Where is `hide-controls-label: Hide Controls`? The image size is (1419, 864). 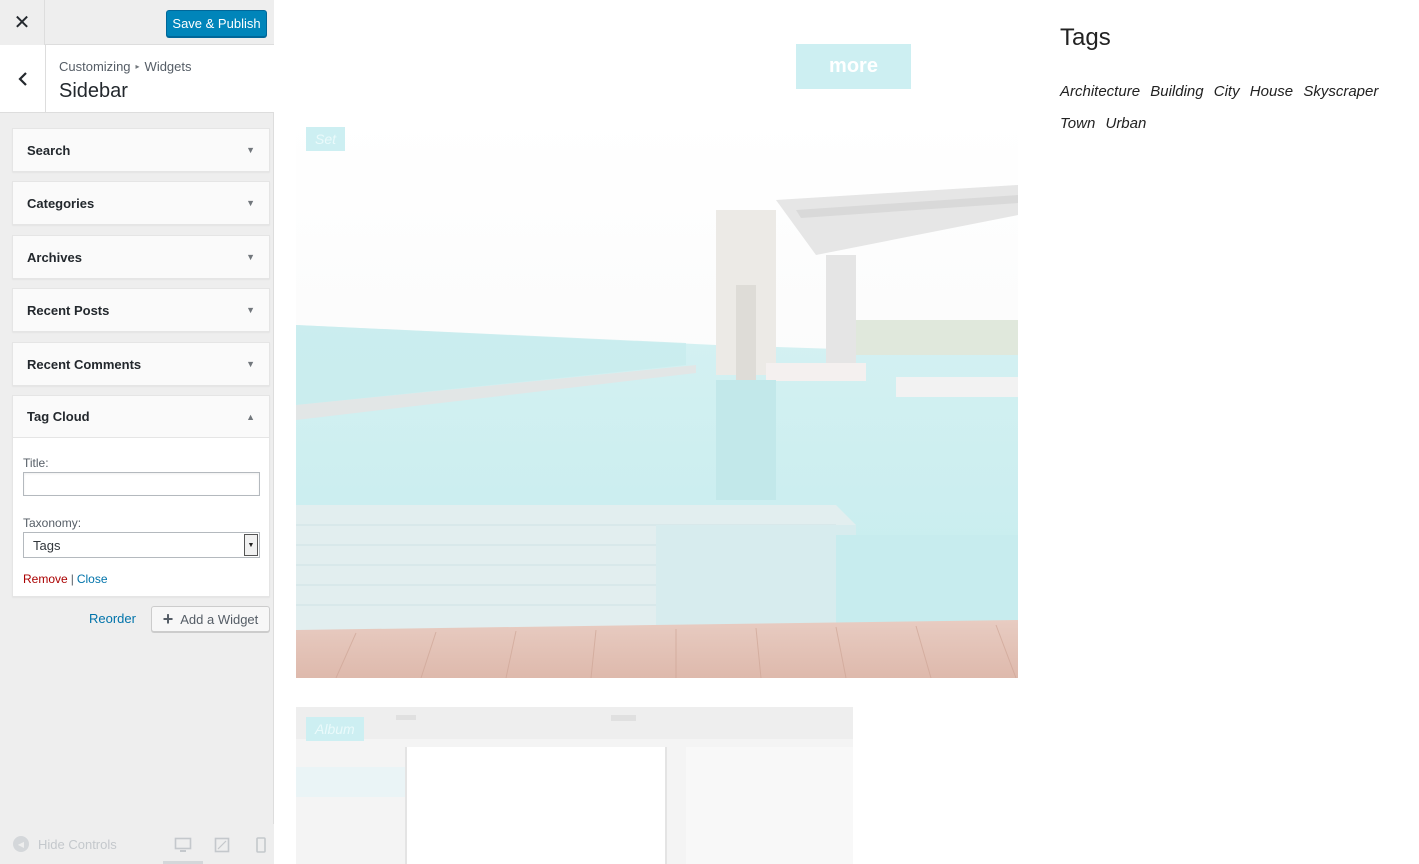
hide-controls-label: Hide Controls is located at coordinates (77, 844).